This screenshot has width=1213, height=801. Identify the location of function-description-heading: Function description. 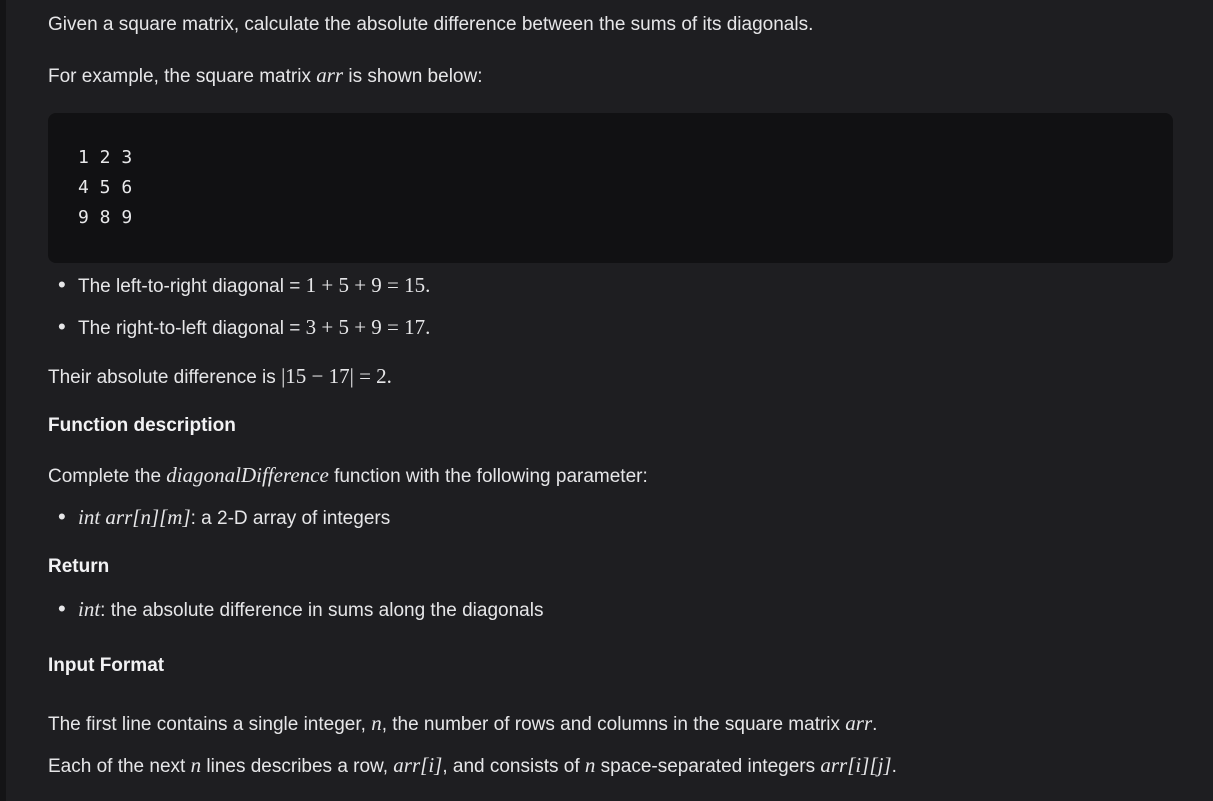
(142, 425).